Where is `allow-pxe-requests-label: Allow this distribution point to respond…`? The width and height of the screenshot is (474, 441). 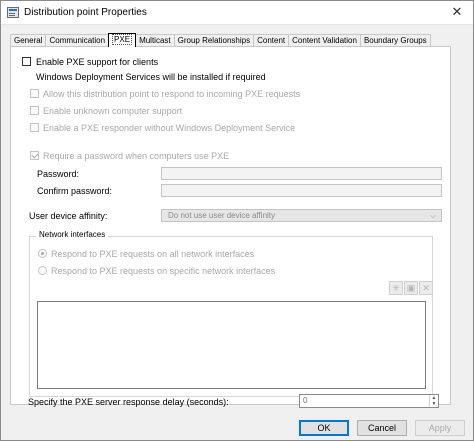
allow-pxe-requests-label: Allow this distribution point to respond… is located at coordinates (172, 94).